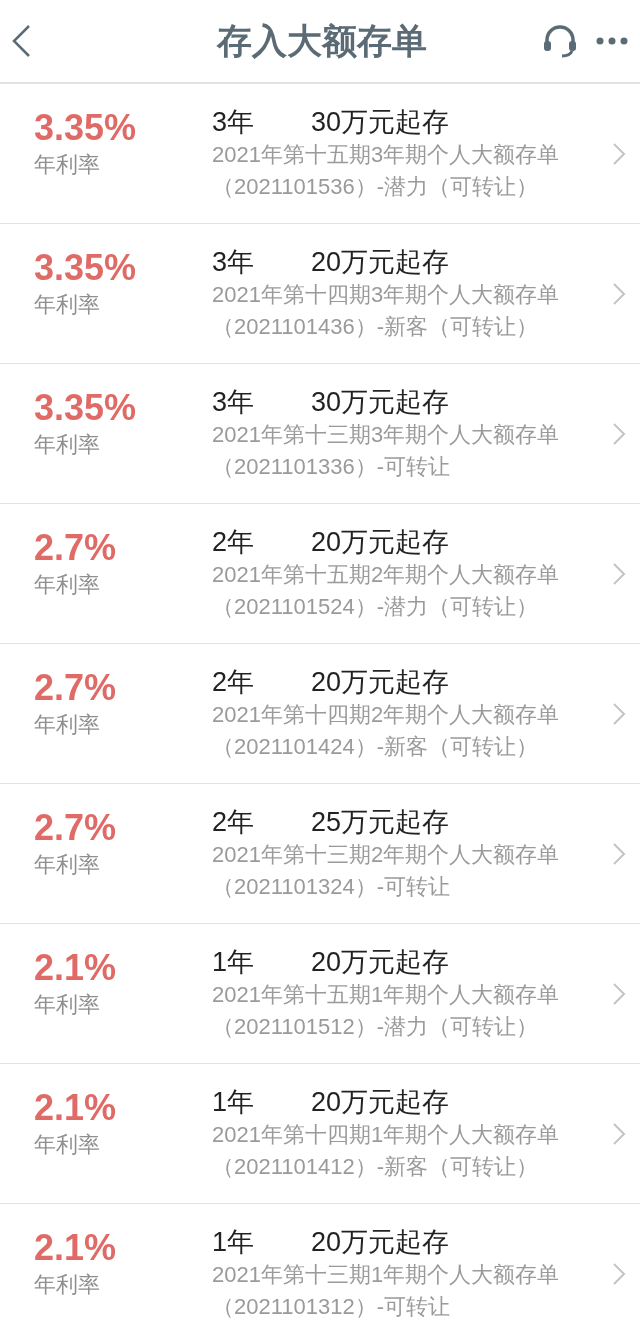  What do you see at coordinates (332, 1306) in the screenshot?
I see `product-code: （2021101312）-可转让` at bounding box center [332, 1306].